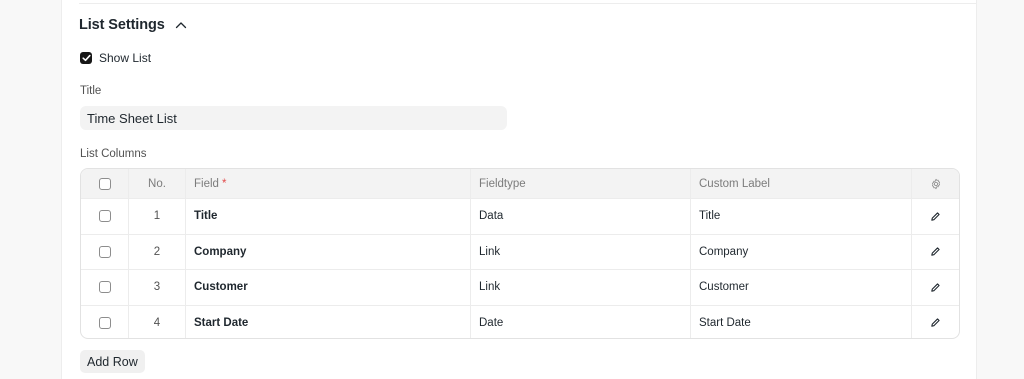 This screenshot has height=379, width=1024. I want to click on header-custom-label: Custom Label, so click(801, 183).